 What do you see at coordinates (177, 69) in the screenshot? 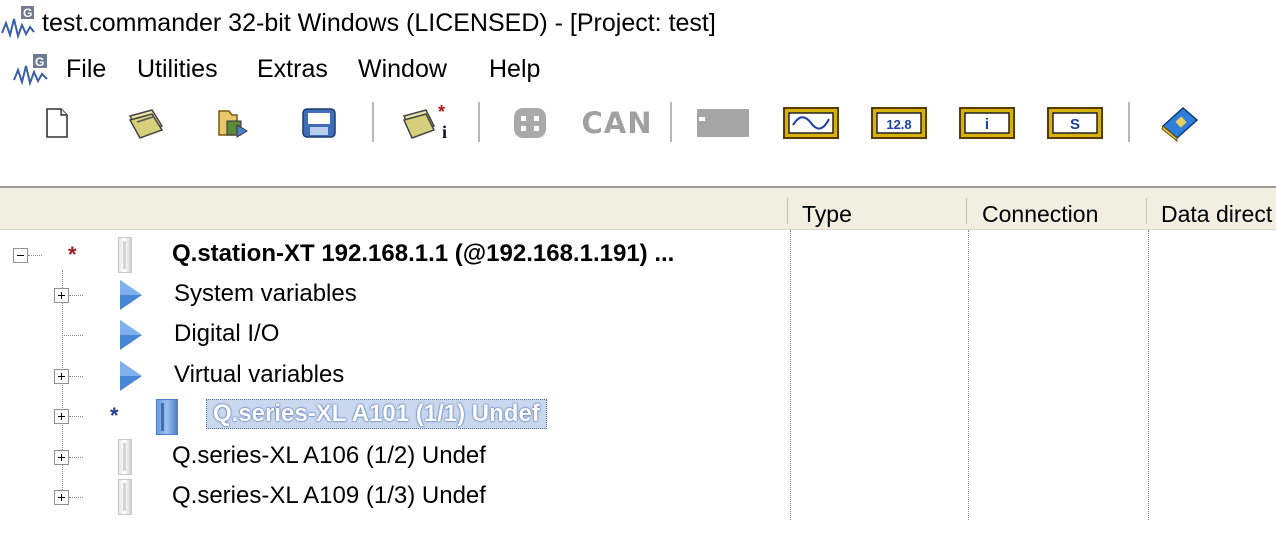
I see `menu-utilities: Utilities` at bounding box center [177, 69].